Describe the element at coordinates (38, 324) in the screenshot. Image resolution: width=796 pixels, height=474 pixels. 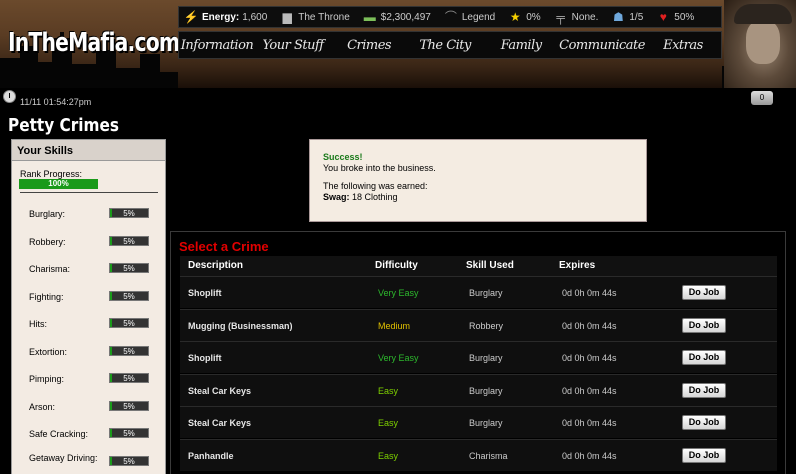
I see `skill-name: Hits:` at that location.